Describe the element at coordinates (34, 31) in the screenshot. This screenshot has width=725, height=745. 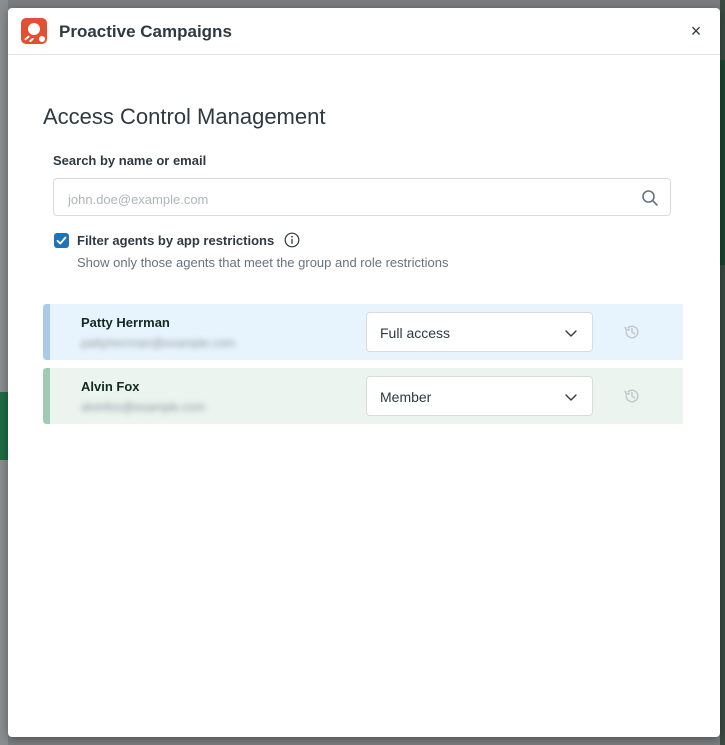
I see `proactive-campaigns-logo-icon` at that location.